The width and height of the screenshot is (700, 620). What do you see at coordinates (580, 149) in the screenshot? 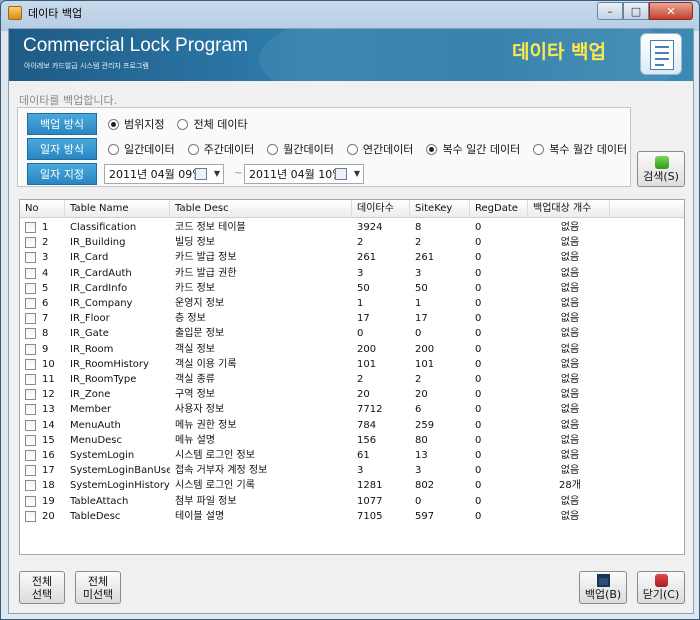
I see `date-method-option: 복수 월간 데이터` at bounding box center [580, 149].